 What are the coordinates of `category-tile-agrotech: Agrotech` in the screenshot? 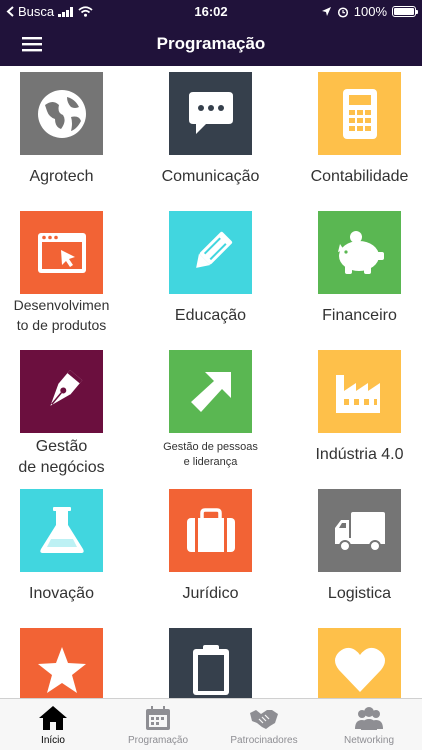 It's located at (70, 135).